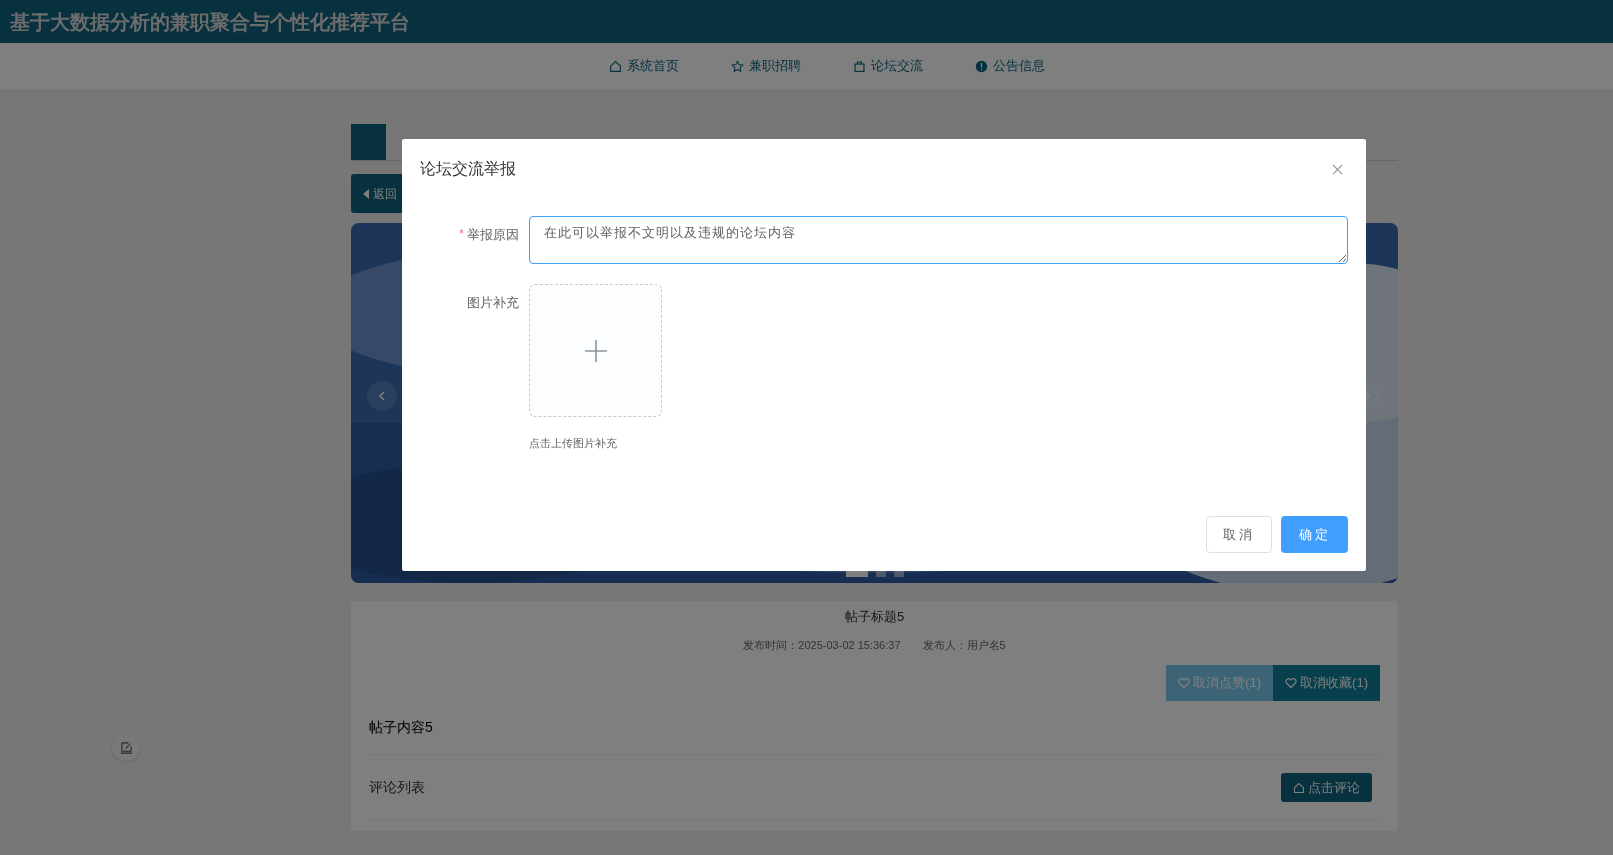  What do you see at coordinates (1009, 66) in the screenshot?
I see `nav-link: 公告信息` at bounding box center [1009, 66].